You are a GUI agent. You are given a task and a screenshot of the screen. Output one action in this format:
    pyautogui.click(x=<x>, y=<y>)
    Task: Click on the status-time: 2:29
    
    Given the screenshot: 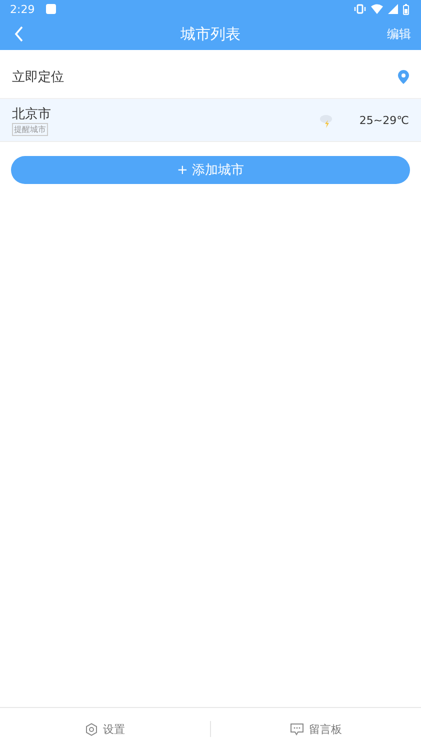 What is the action you would take?
    pyautogui.click(x=22, y=9)
    